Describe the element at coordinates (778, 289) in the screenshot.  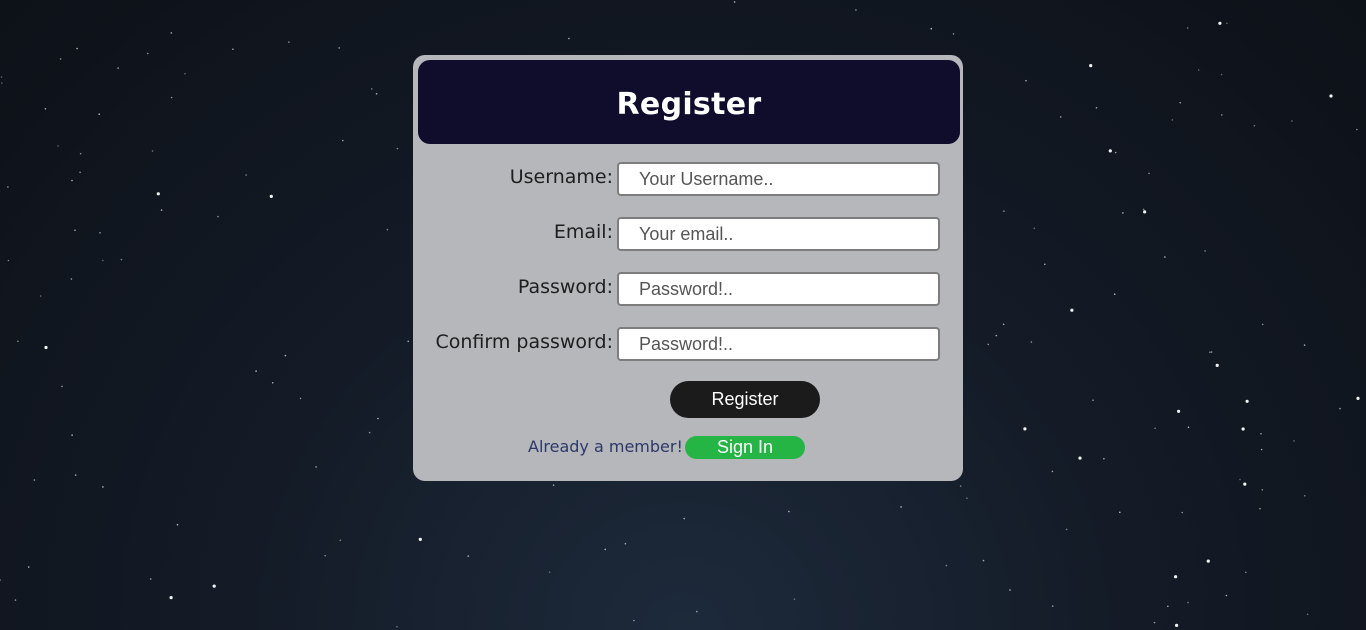
I see `password-input` at that location.